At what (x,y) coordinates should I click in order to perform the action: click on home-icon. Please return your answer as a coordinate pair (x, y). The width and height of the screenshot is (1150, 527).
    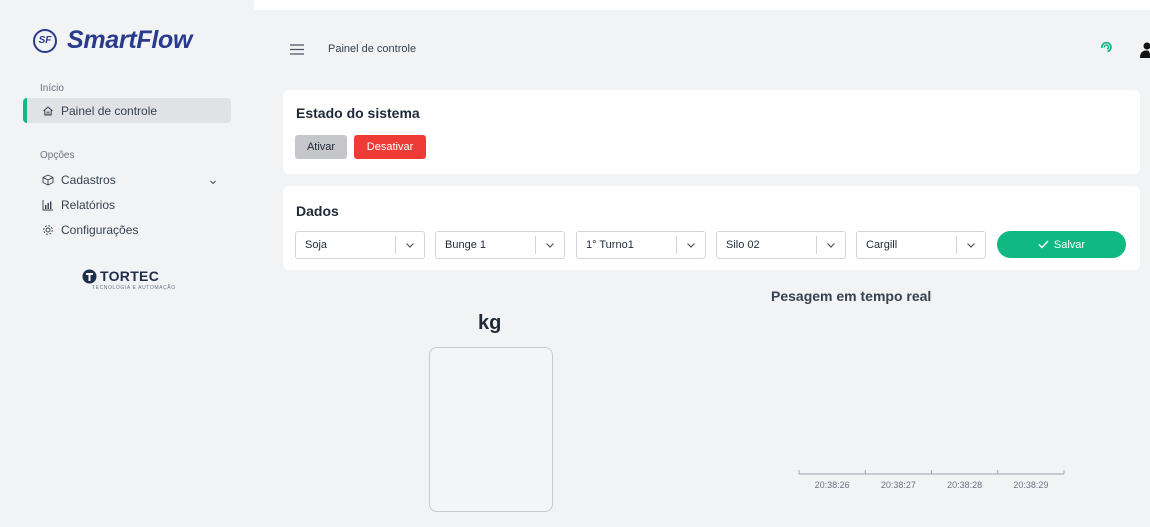
    Looking at the image, I should click on (48, 111).